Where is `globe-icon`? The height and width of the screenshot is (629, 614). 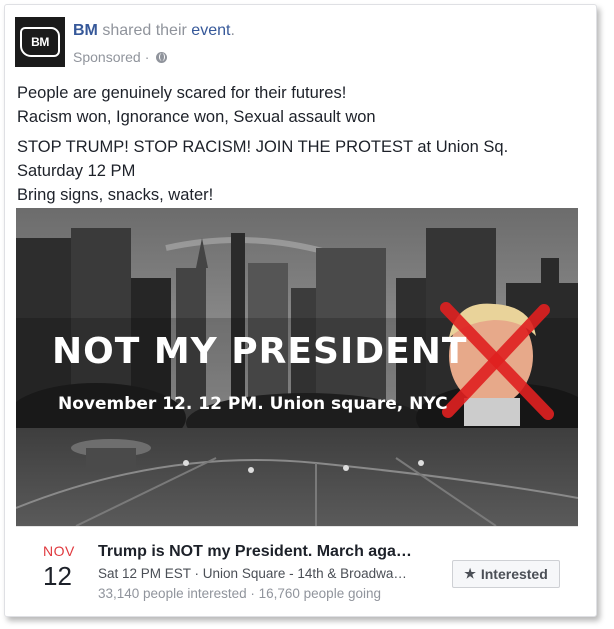 globe-icon is located at coordinates (162, 57).